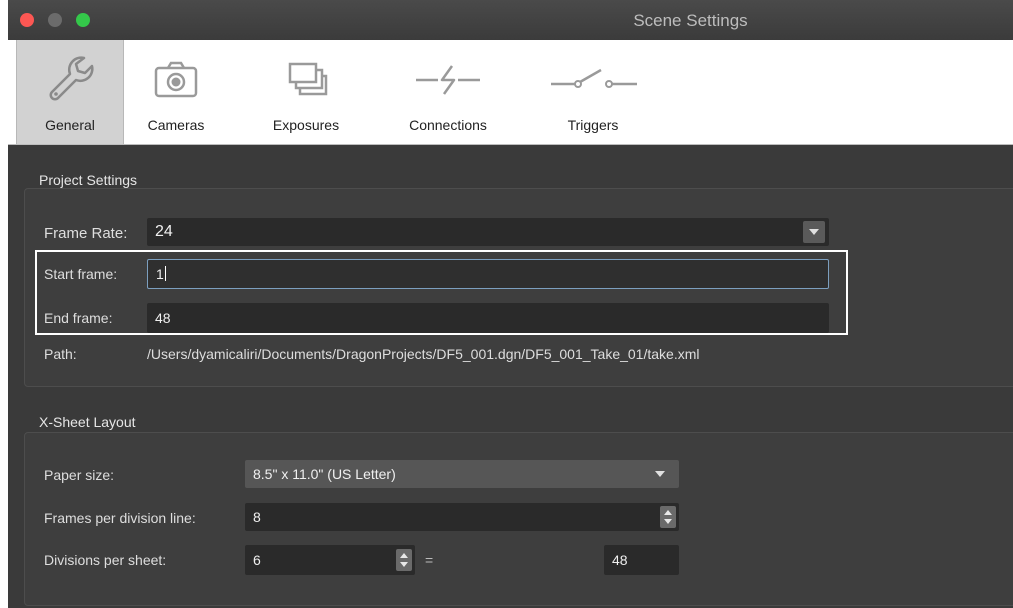  What do you see at coordinates (78, 318) in the screenshot?
I see `end-frame-label: End frame:` at bounding box center [78, 318].